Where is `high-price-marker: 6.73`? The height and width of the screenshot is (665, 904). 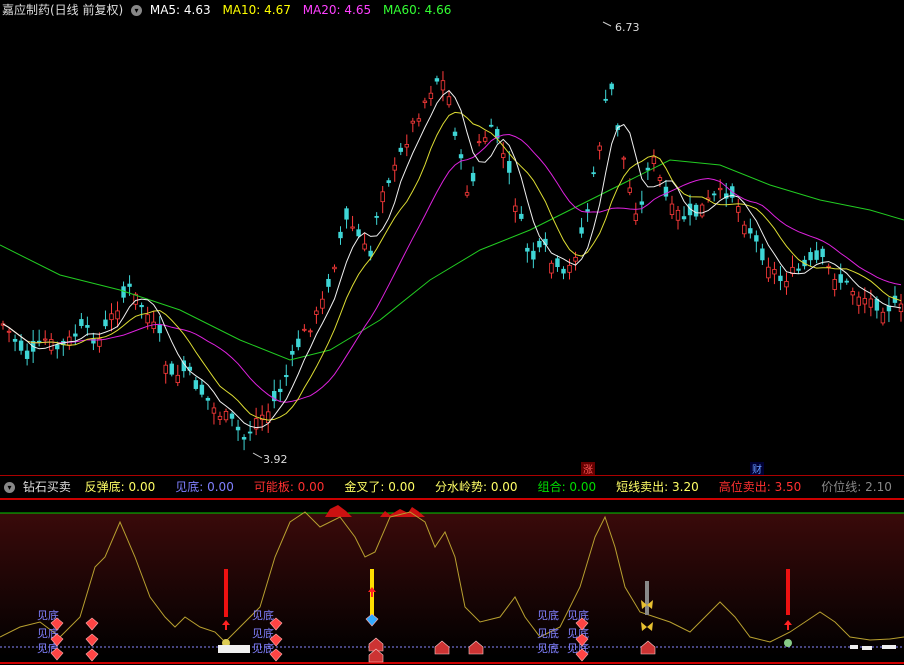
high-price-marker: 6.73 is located at coordinates (621, 27).